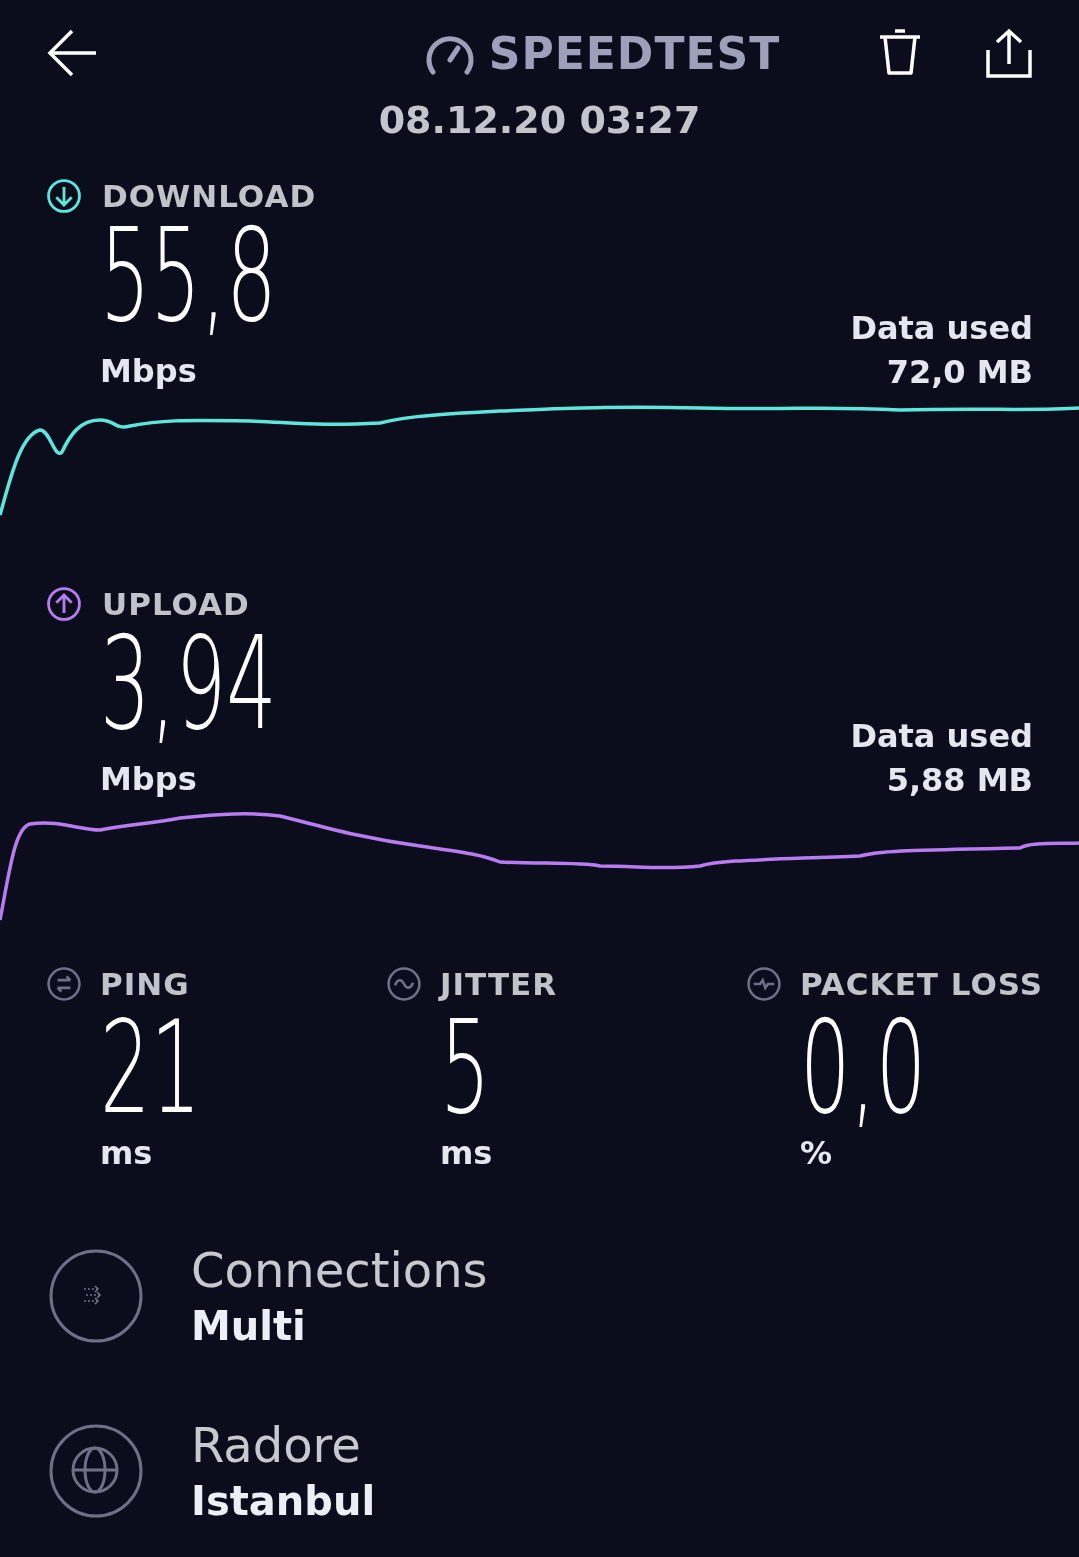 Image resolution: width=1079 pixels, height=1557 pixels. Describe the element at coordinates (465, 1069) in the screenshot. I see `metric-value: 5` at that location.